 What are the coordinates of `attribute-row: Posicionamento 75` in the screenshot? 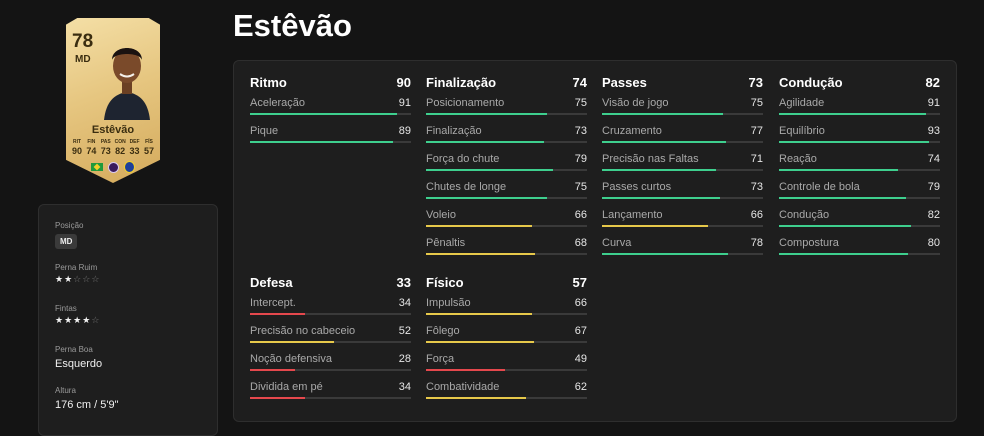 It's located at (506, 109).